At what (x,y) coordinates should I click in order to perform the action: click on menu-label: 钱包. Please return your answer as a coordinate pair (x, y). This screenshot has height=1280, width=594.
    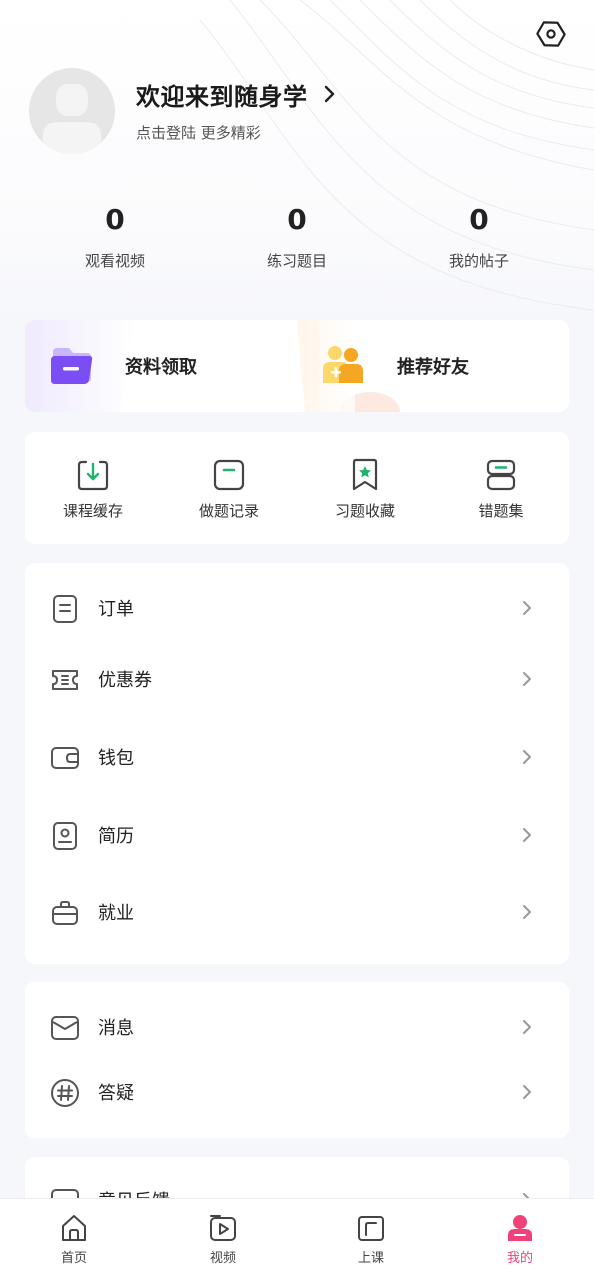
    Looking at the image, I should click on (116, 758).